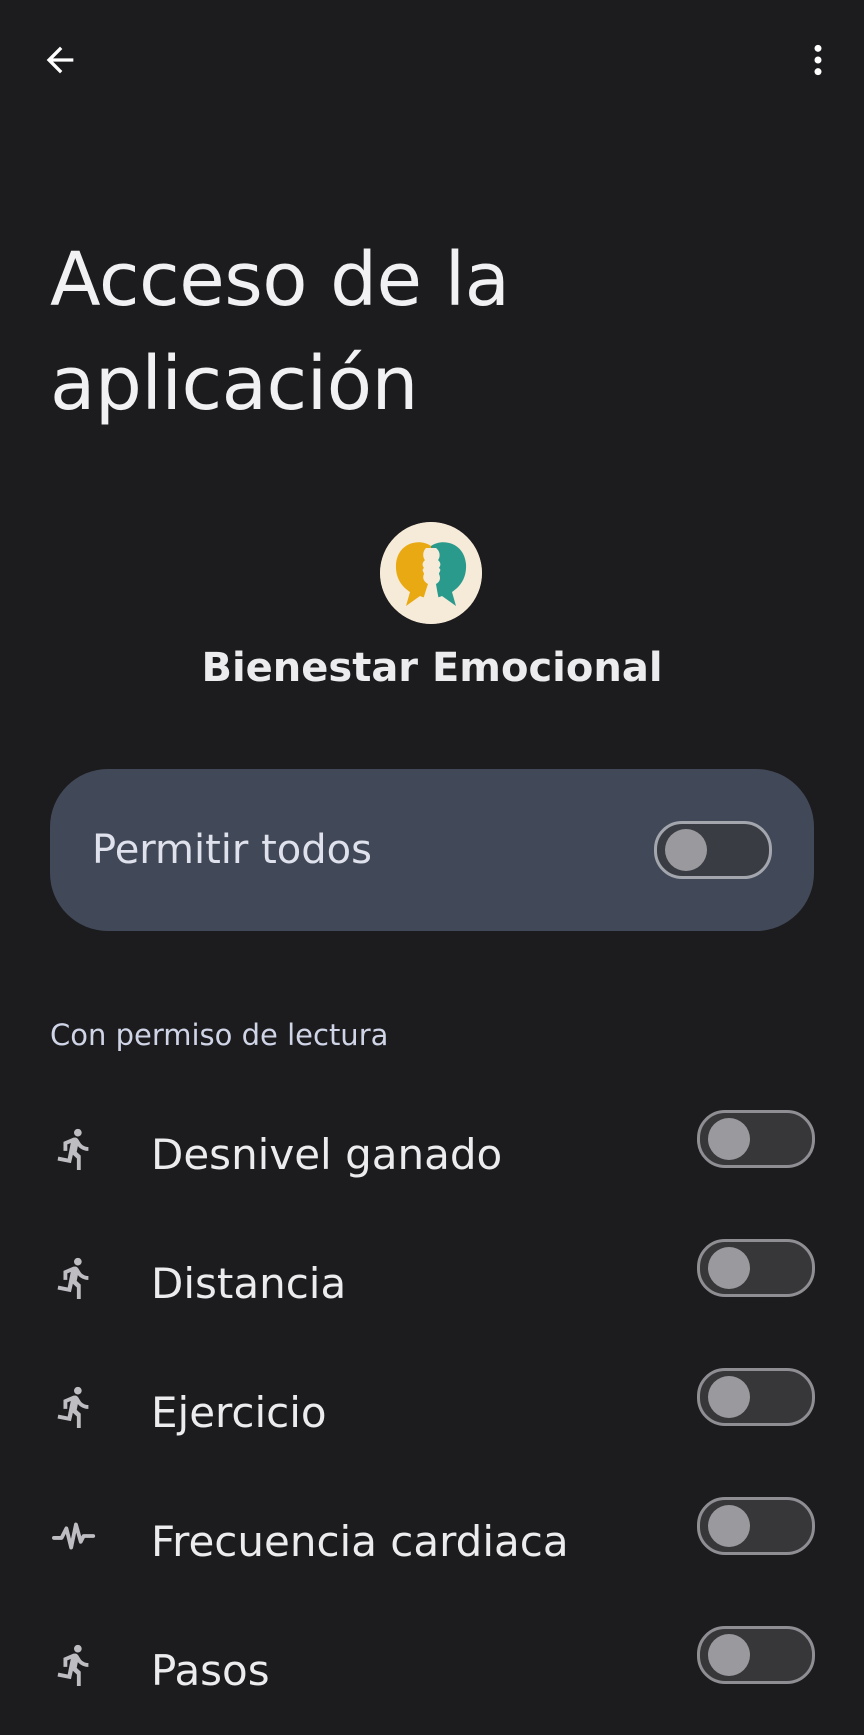 This screenshot has width=864, height=1735. Describe the element at coordinates (219, 1035) in the screenshot. I see `section-header: Con permiso de lectura` at that location.